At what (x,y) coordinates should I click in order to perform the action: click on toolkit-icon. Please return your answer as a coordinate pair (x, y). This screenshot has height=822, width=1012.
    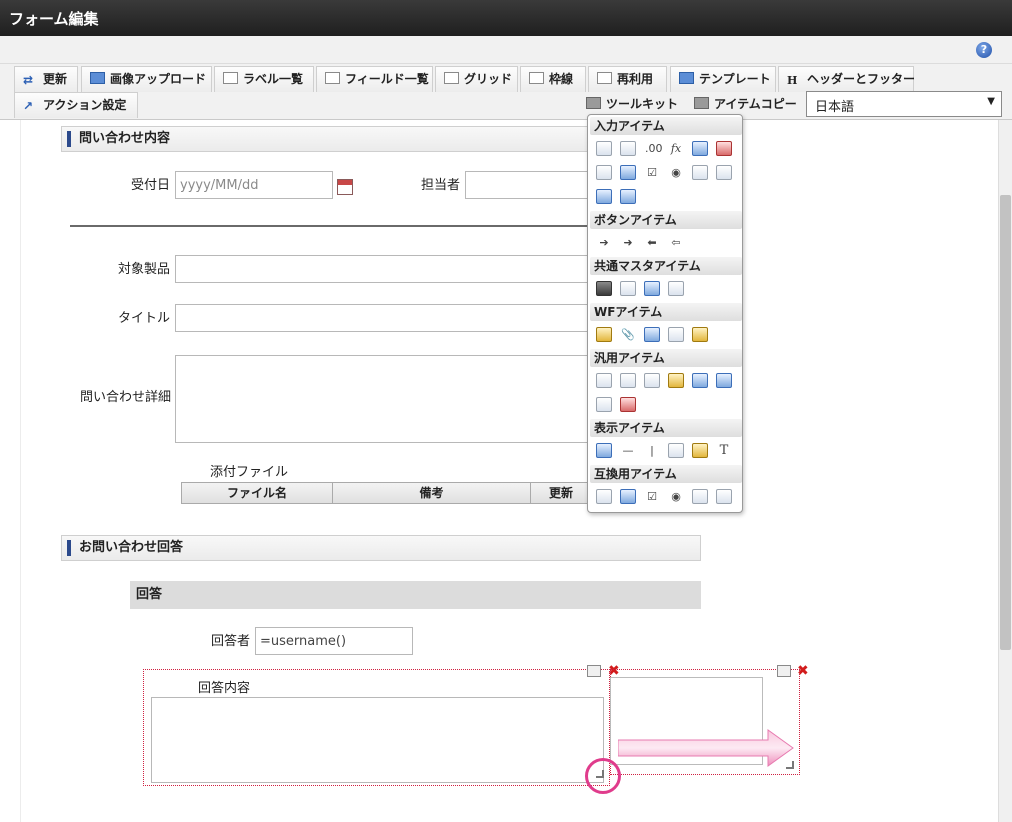
    Looking at the image, I should click on (593, 103).